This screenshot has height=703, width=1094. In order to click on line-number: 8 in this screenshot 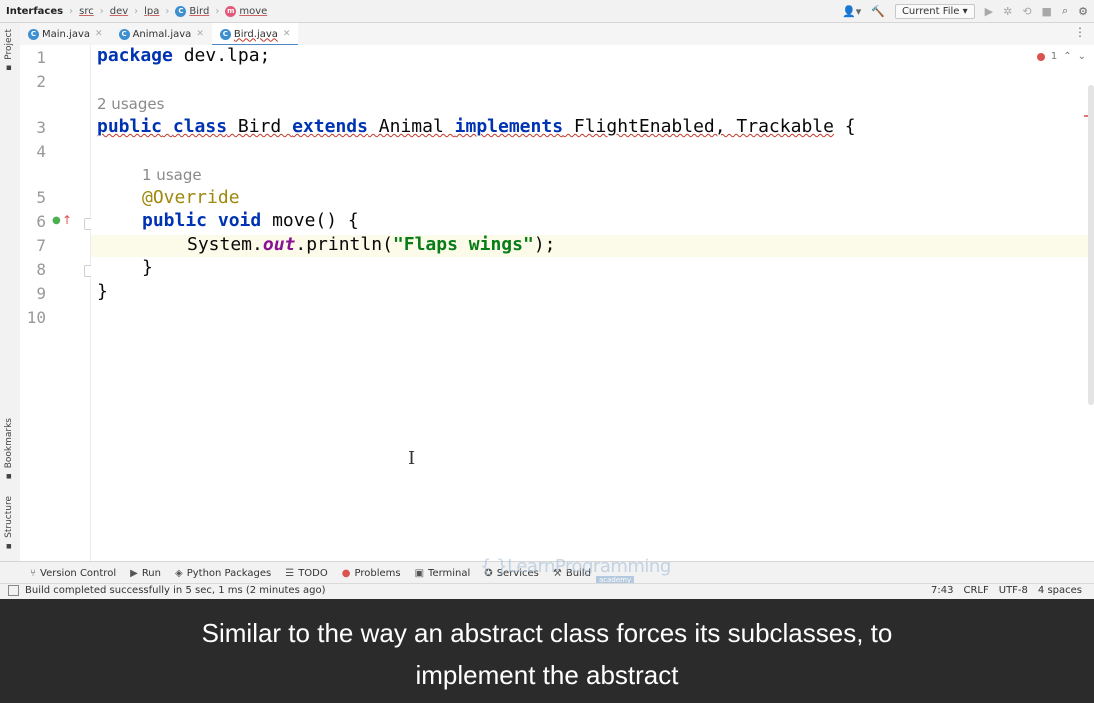, I will do `click(33, 269)`.